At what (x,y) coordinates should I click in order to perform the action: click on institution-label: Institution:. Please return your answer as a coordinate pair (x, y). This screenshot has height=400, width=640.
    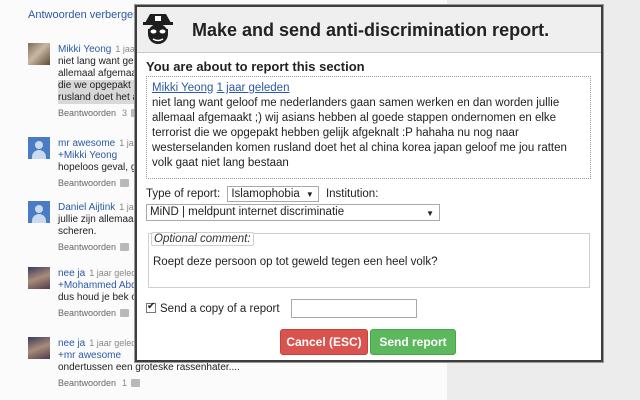
    Looking at the image, I should click on (352, 194).